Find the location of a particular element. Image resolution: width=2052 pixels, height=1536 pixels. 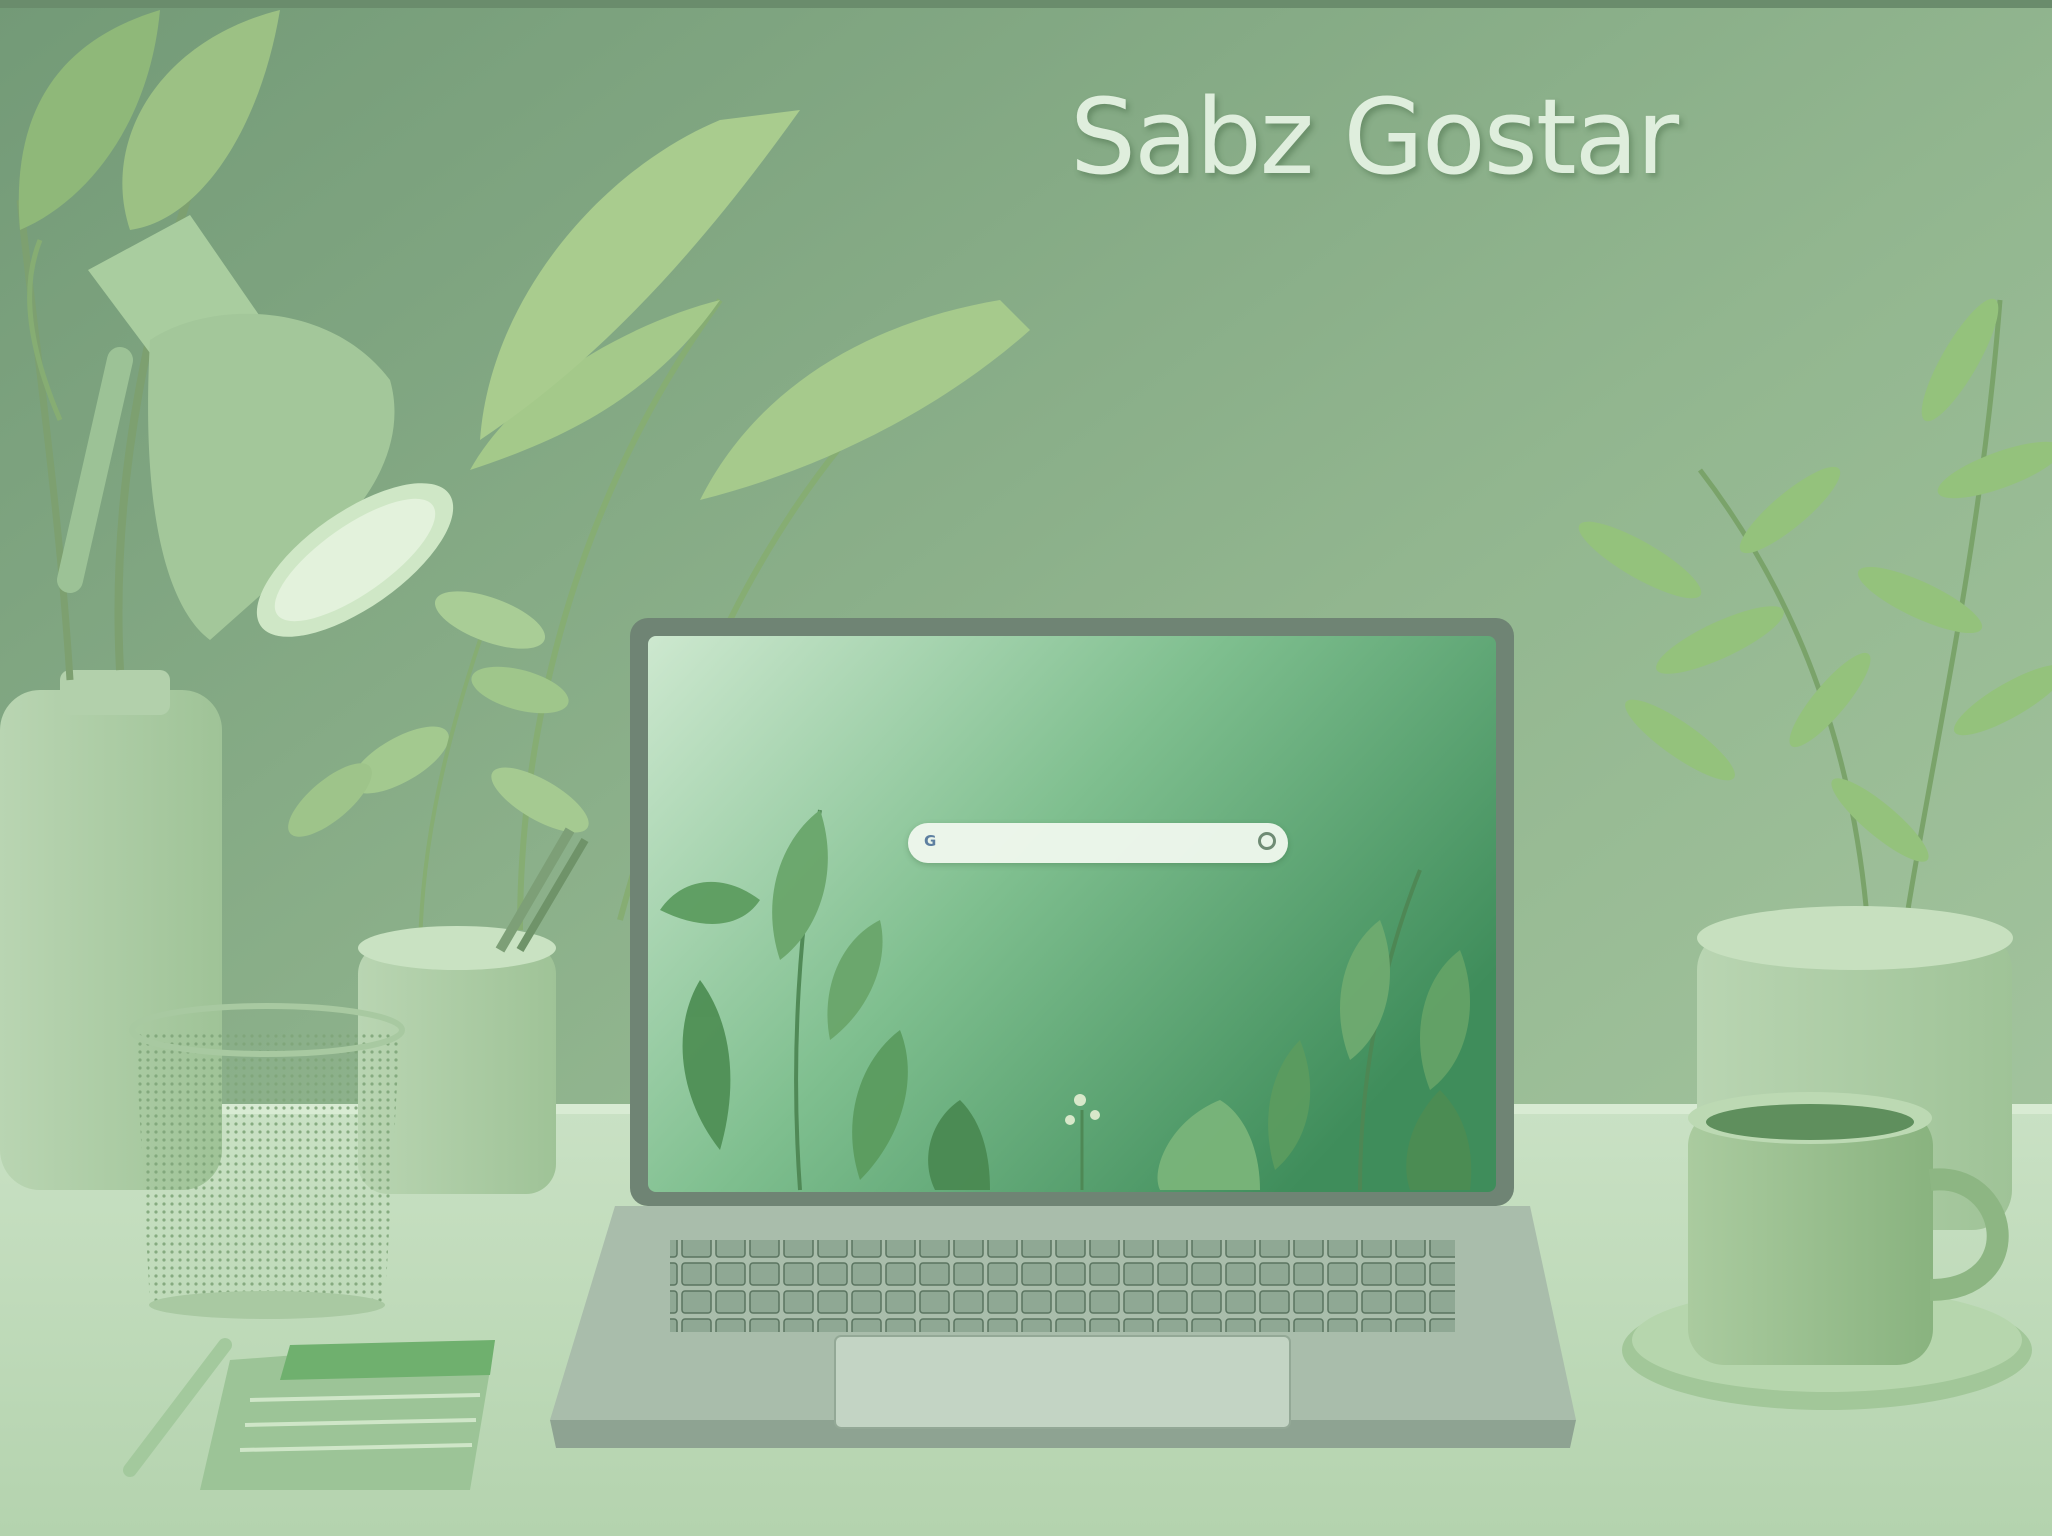

g-icon: G is located at coordinates (930, 841).